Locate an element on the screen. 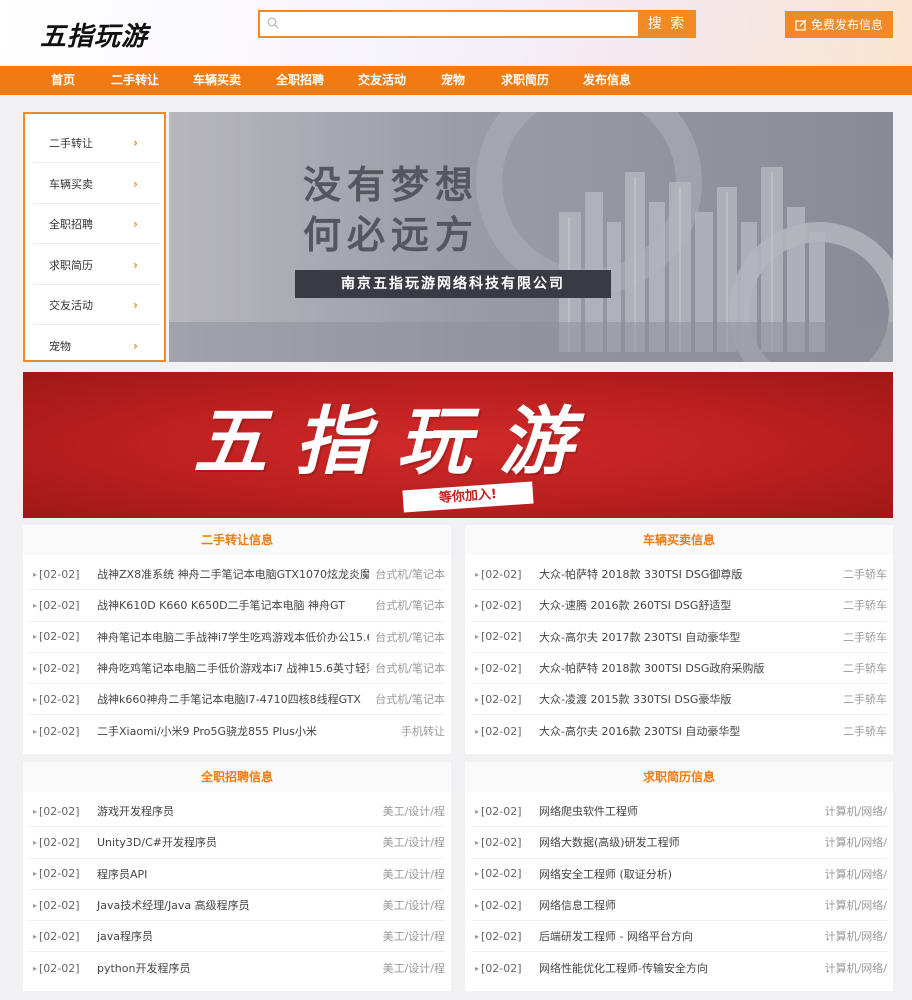 The height and width of the screenshot is (1000, 912). item-title: 二手Xiaomi/小米9 Pro5G骁龙855 Plus小米 is located at coordinates (242, 731).